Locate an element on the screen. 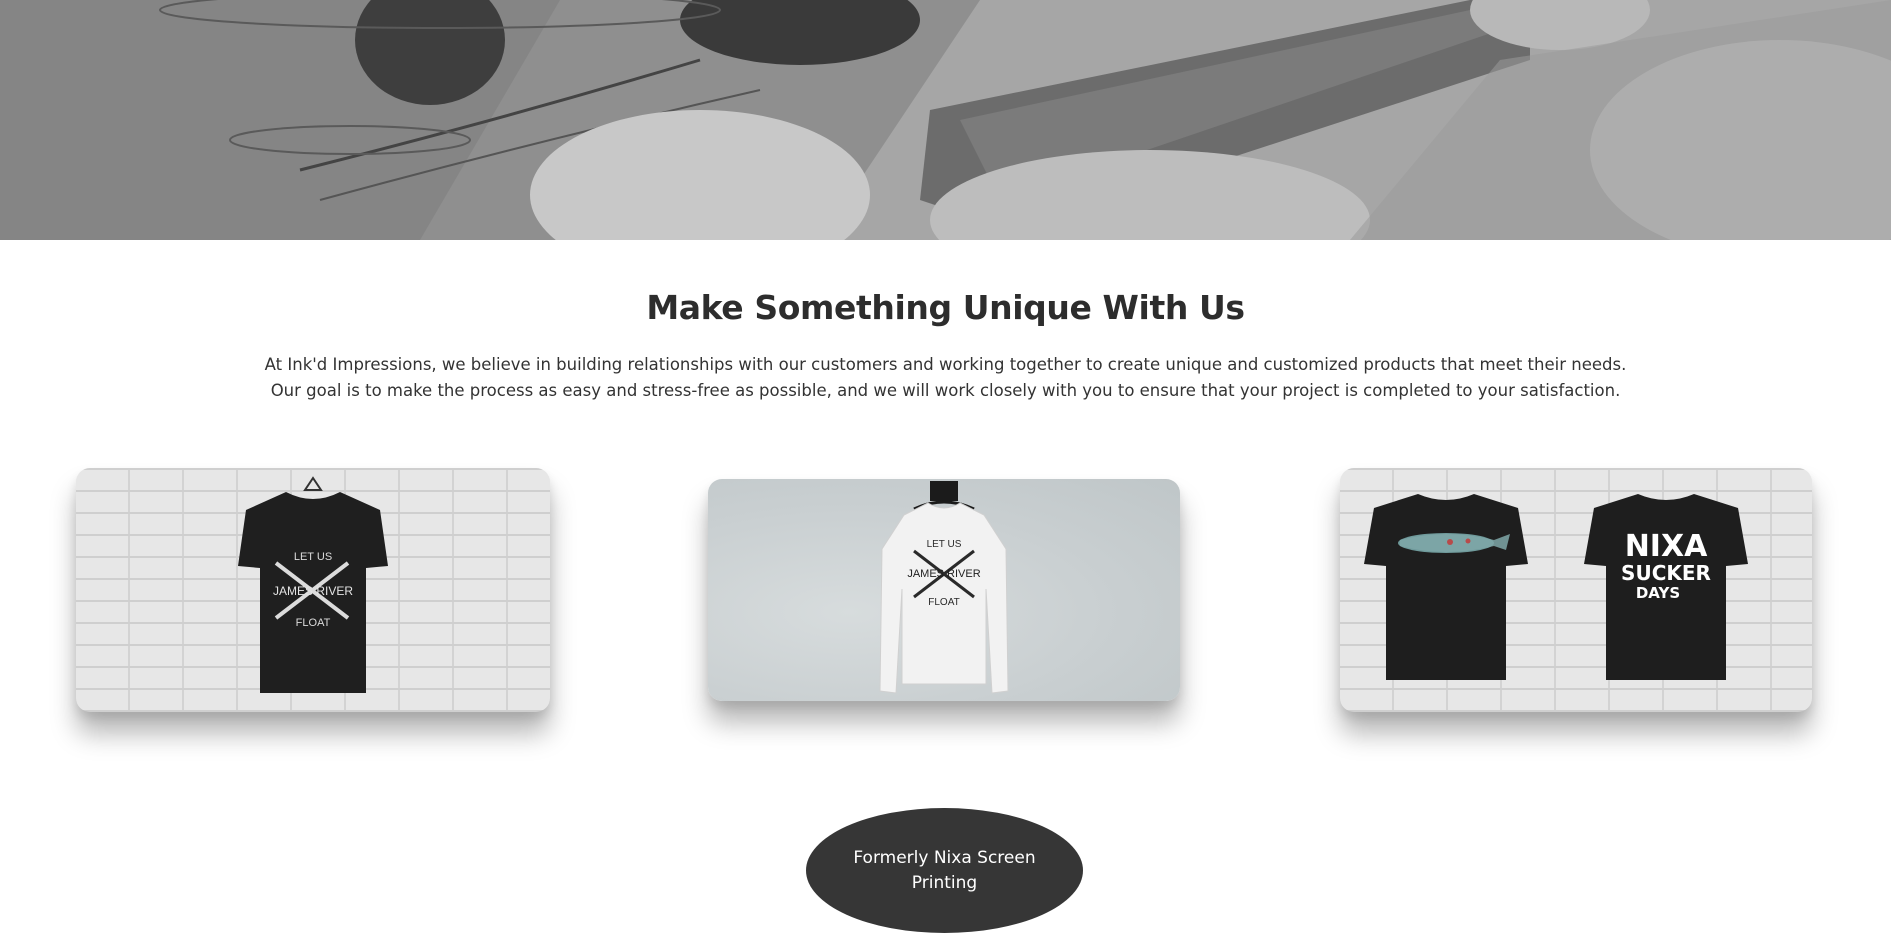 The height and width of the screenshot is (948, 1891). shirt-print-top: LET US is located at coordinates (313, 557).